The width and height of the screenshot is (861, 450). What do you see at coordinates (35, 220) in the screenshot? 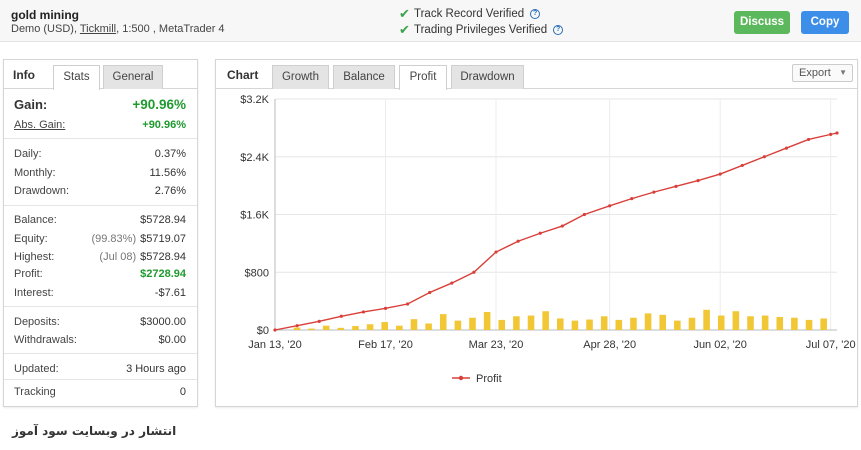
I see `balance-label: Balance:` at bounding box center [35, 220].